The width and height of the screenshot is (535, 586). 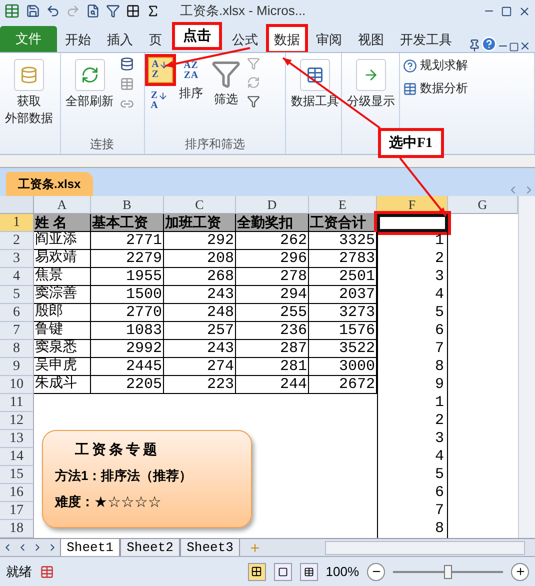 What do you see at coordinates (371, 39) in the screenshot?
I see `ribbon-tab: 视图` at bounding box center [371, 39].